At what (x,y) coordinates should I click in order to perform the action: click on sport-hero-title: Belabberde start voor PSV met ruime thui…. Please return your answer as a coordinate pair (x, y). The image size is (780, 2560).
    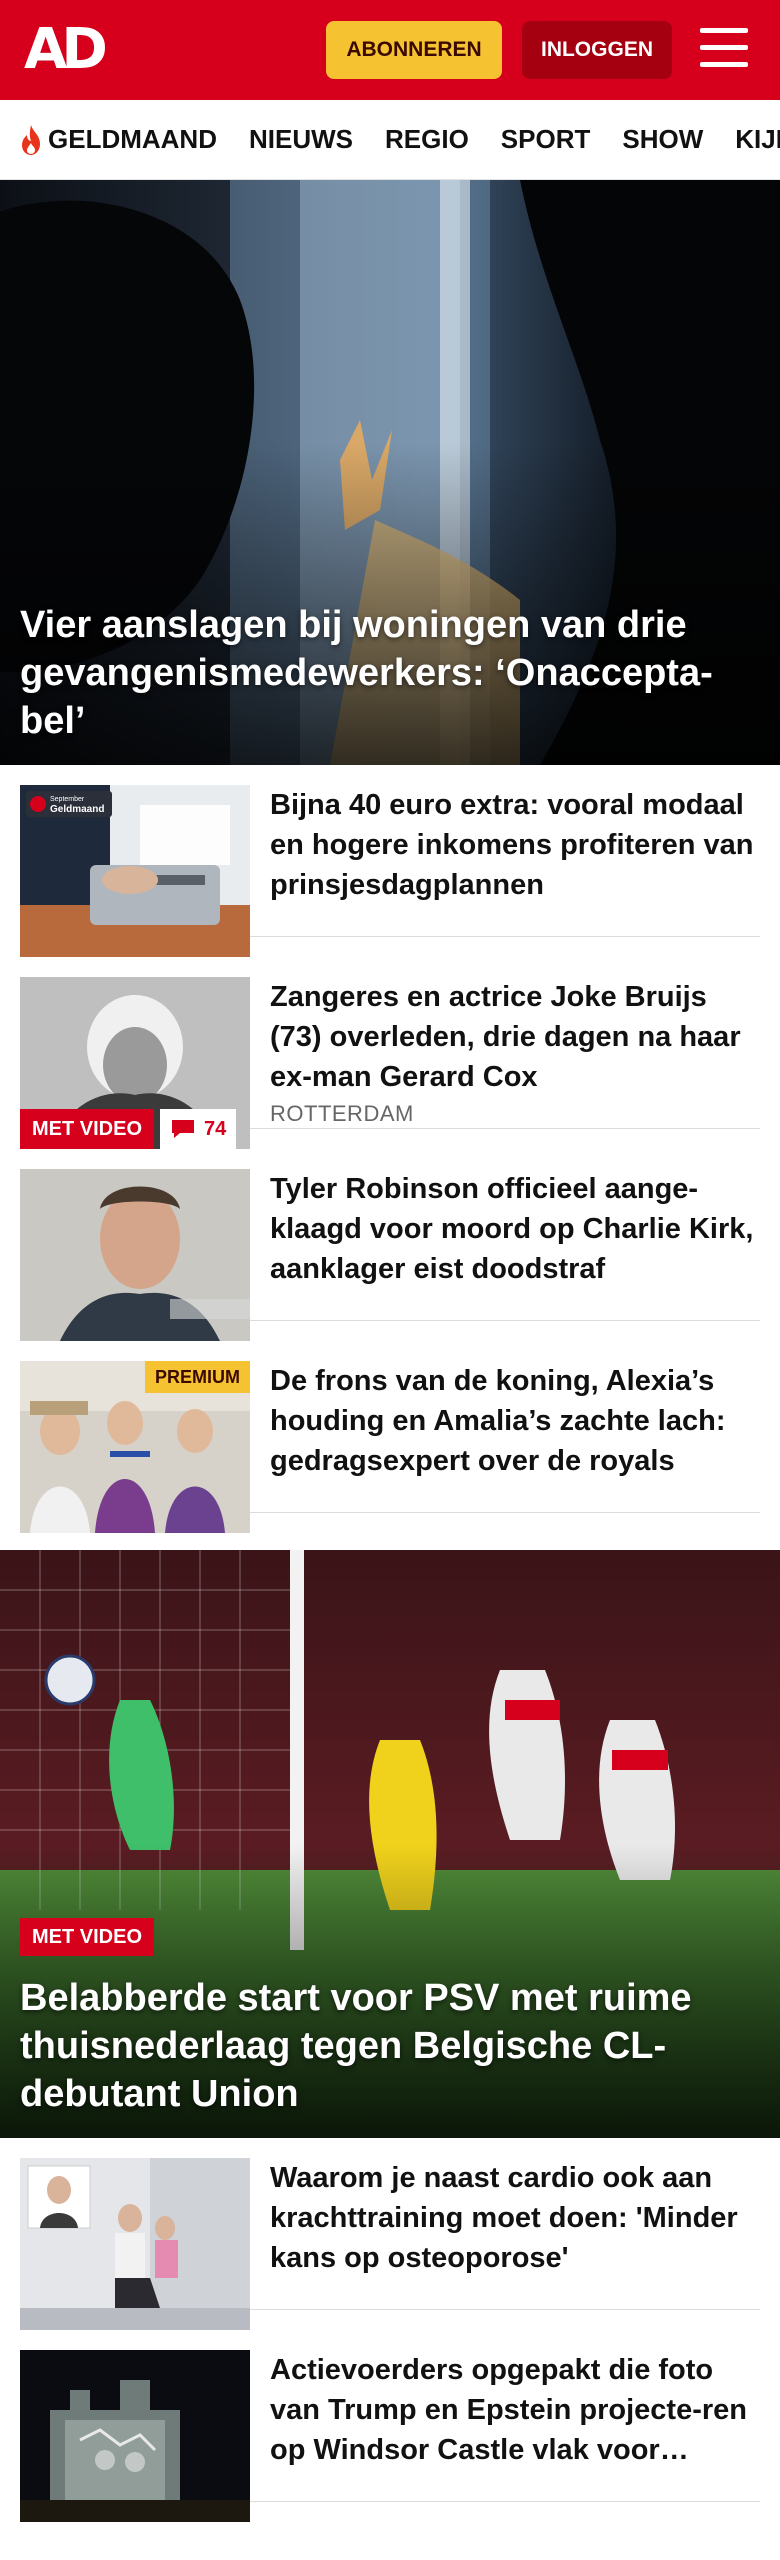
    Looking at the image, I should click on (390, 2046).